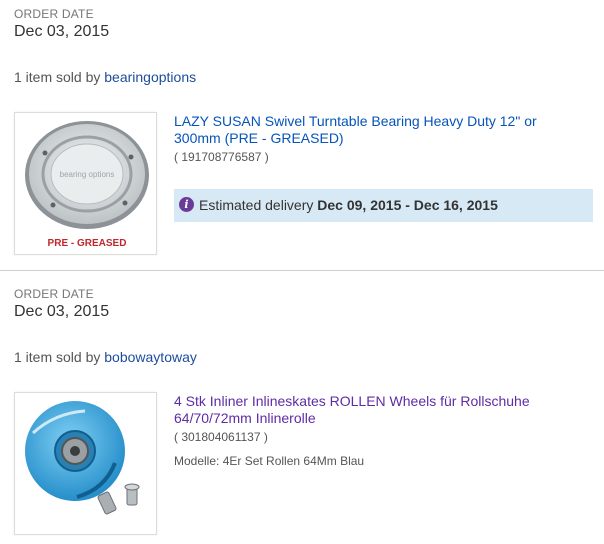 The width and height of the screenshot is (604, 544). What do you see at coordinates (75, 451) in the screenshot?
I see `wheel-axle-hole` at bounding box center [75, 451].